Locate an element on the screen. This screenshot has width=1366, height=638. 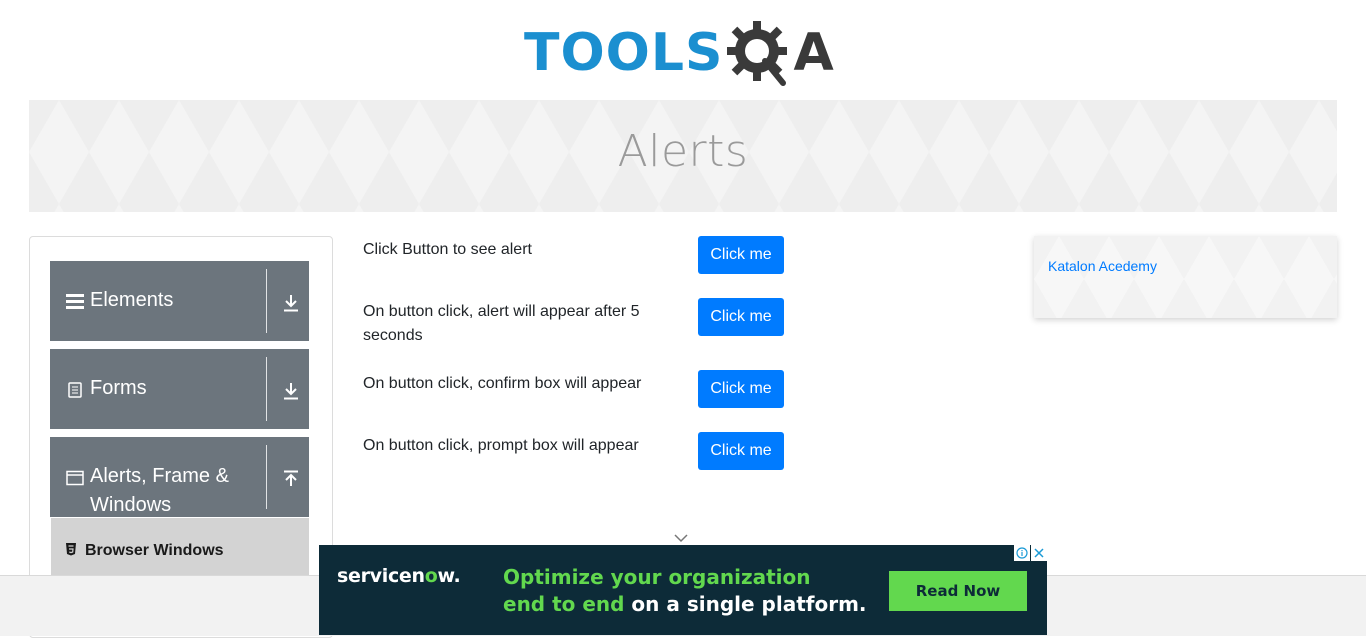
sidebar-group-label: Elements is located at coordinates (132, 300).